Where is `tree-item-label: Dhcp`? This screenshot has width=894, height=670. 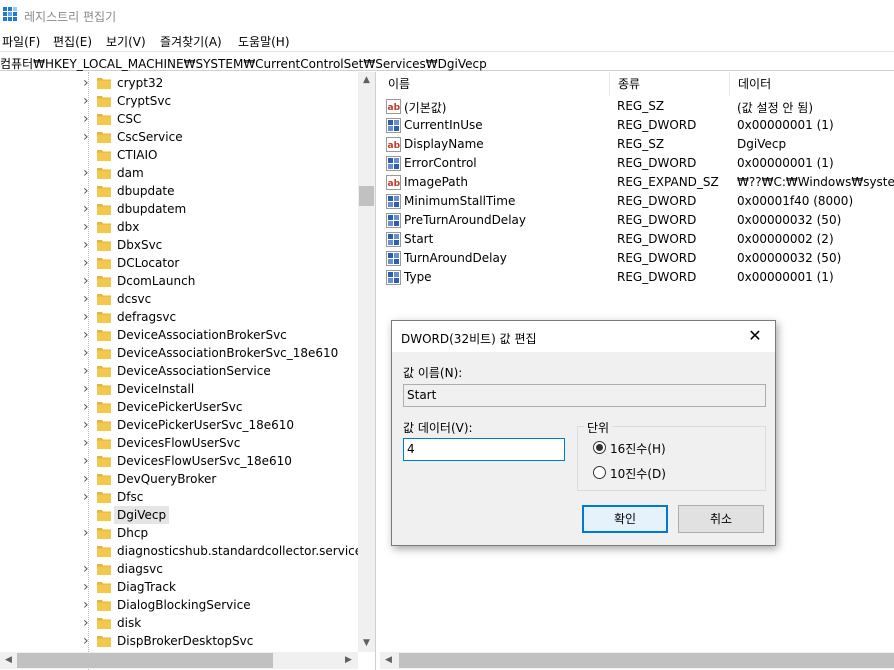 tree-item-label: Dhcp is located at coordinates (132, 533).